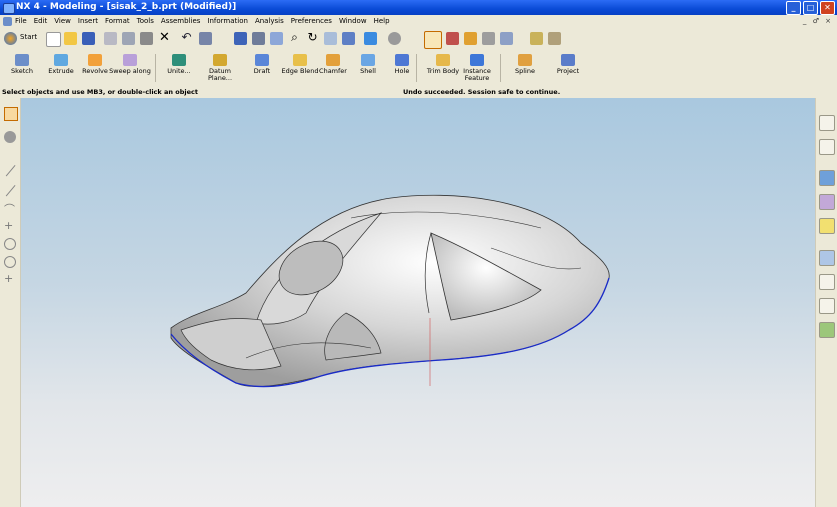 The image size is (837, 507). Describe the element at coordinates (11, 191) in the screenshot. I see `line-2-icon` at that location.